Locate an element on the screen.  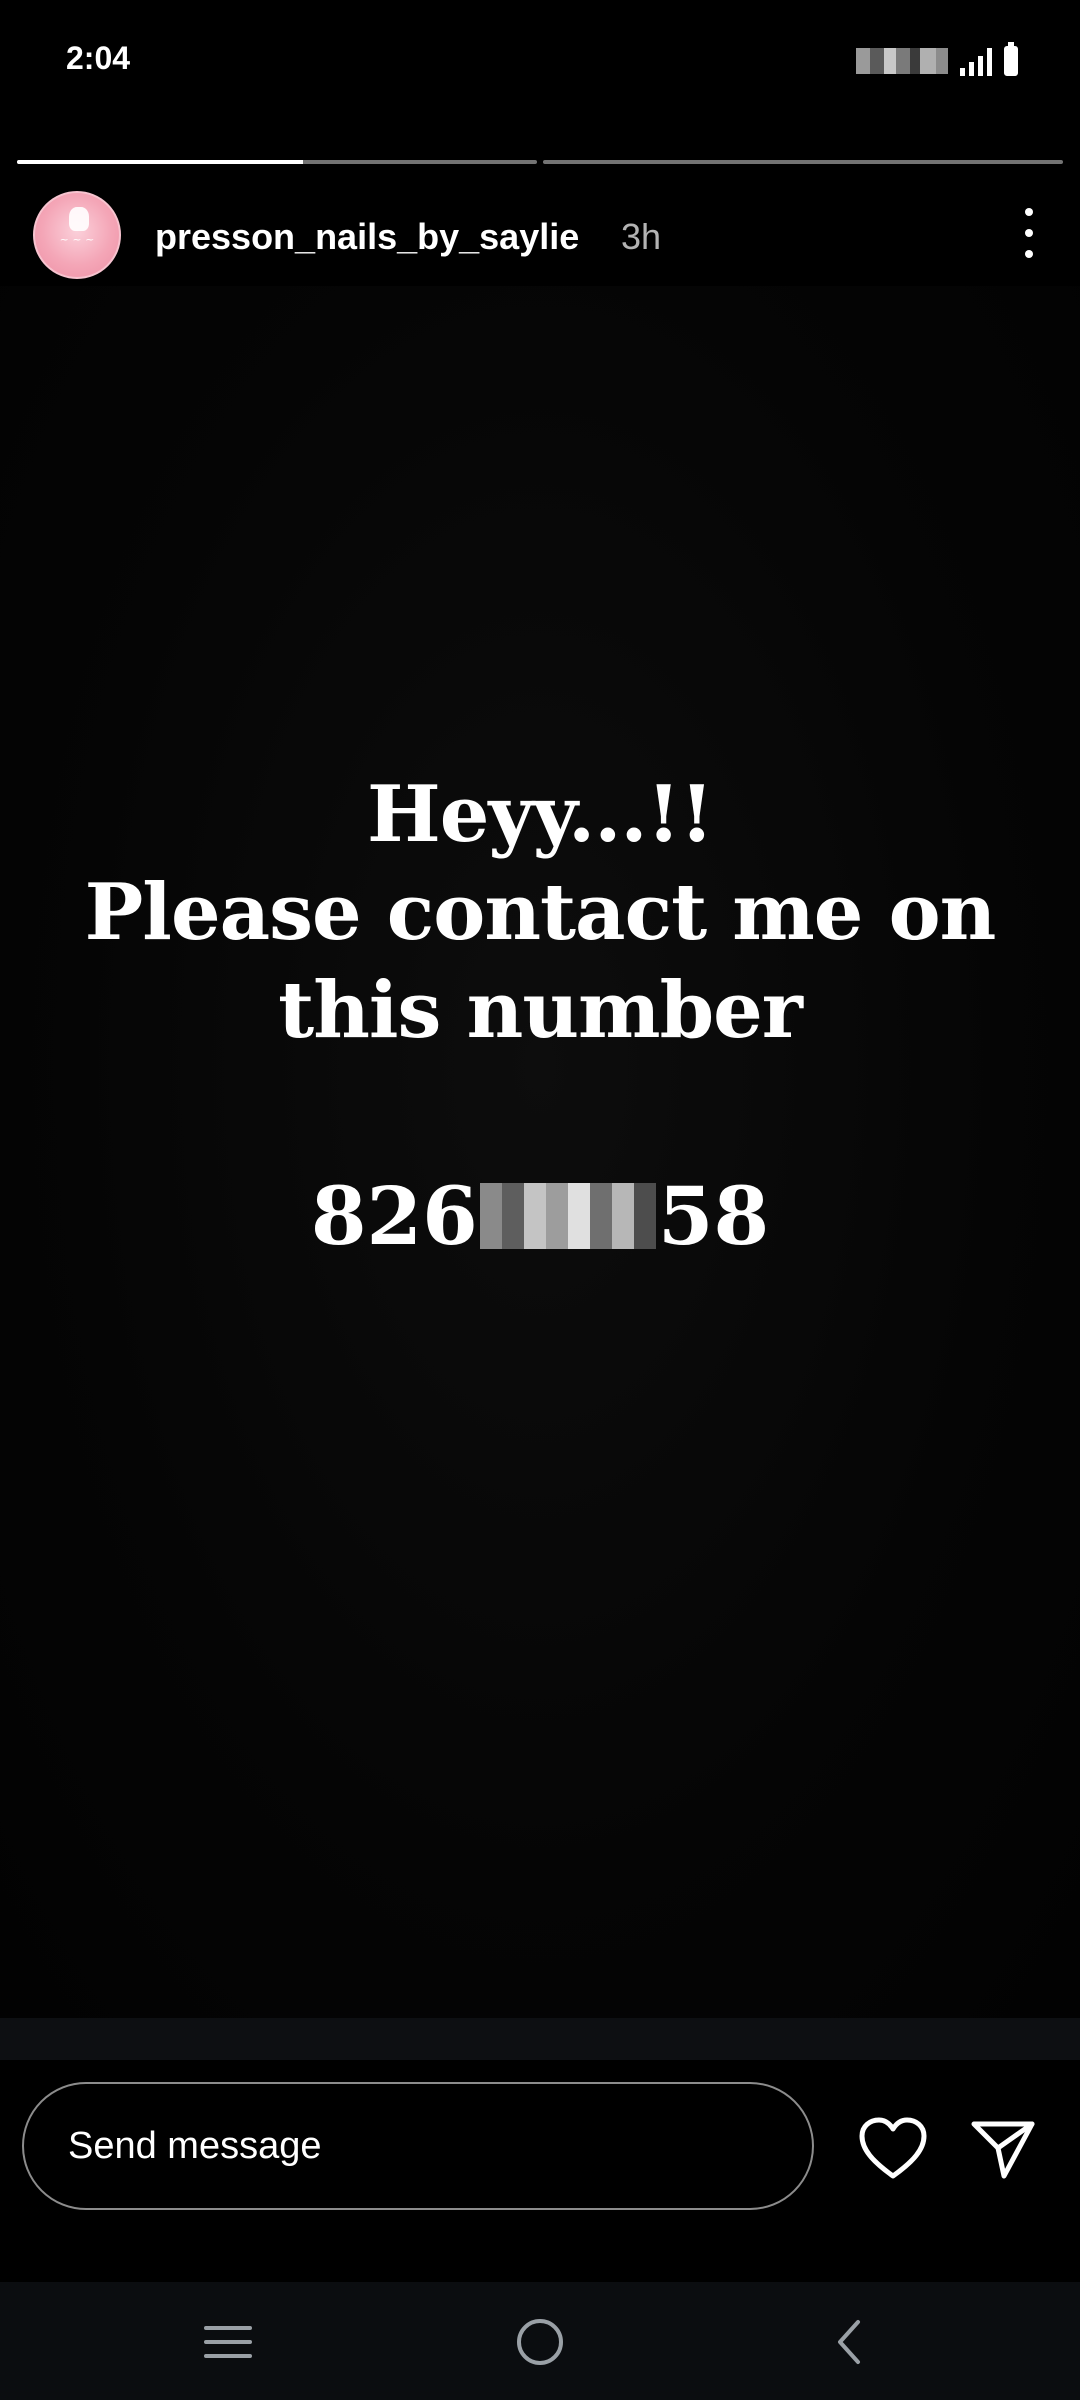
reply-bar: Send message is located at coordinates (540, 2171).